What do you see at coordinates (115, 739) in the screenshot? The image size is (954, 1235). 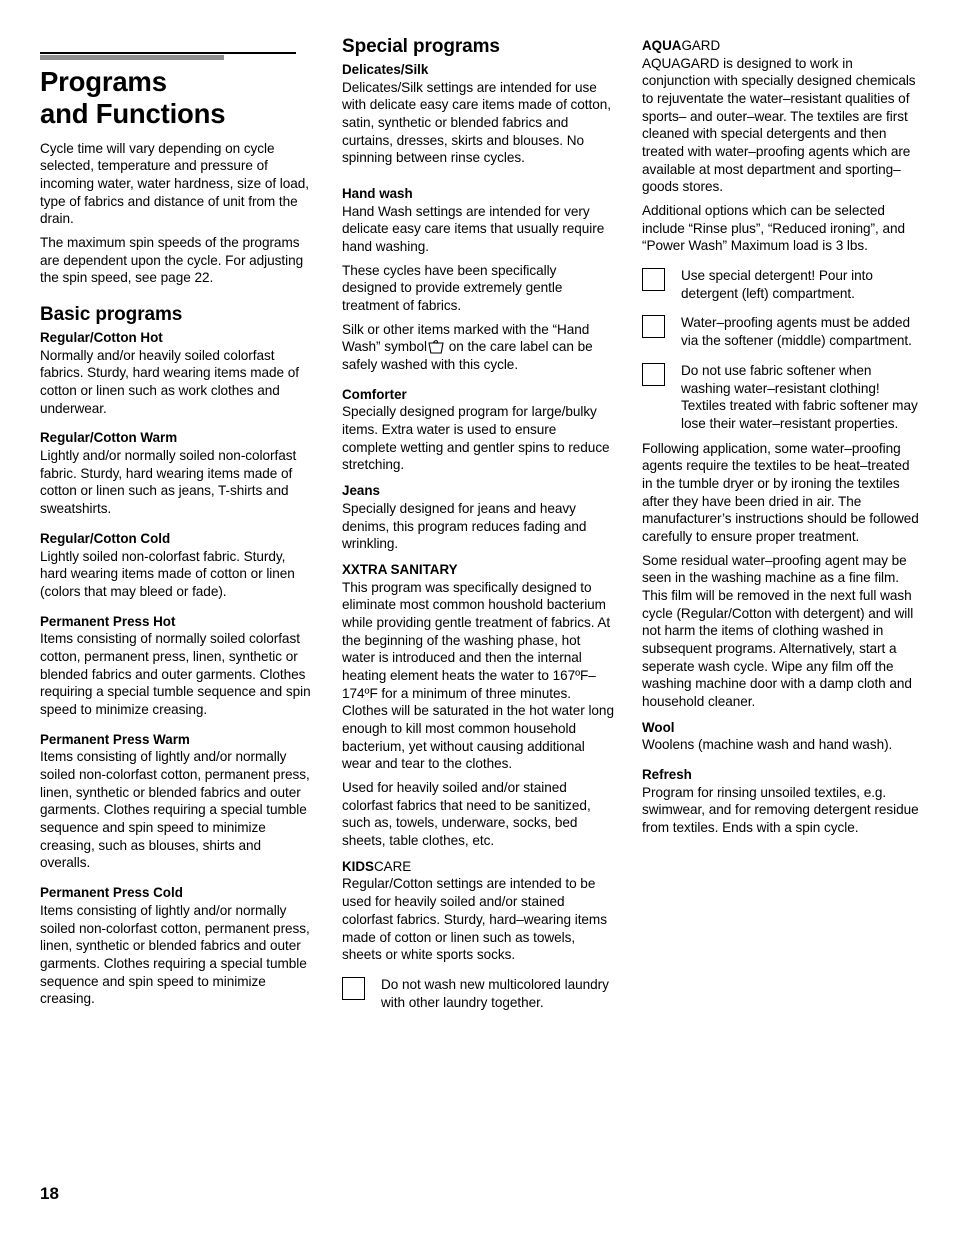 I see `program-heading-permanent-press-warm: Permanent Press Warm` at bounding box center [115, 739].